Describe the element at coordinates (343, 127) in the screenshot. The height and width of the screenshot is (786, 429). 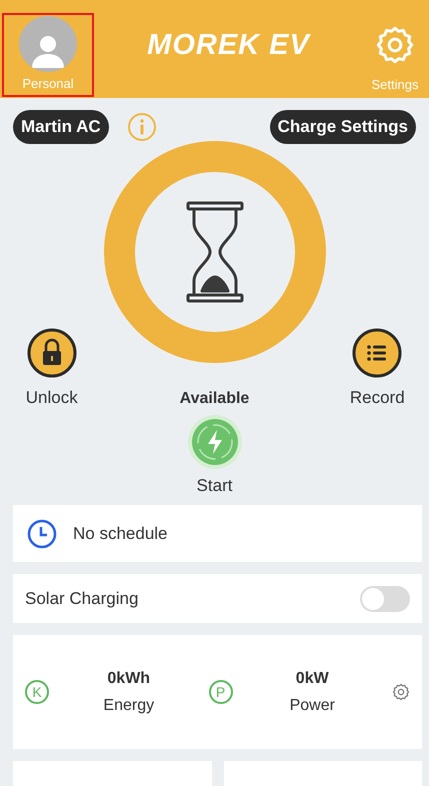
I see `charge-settings-button: Charge Settings` at that location.